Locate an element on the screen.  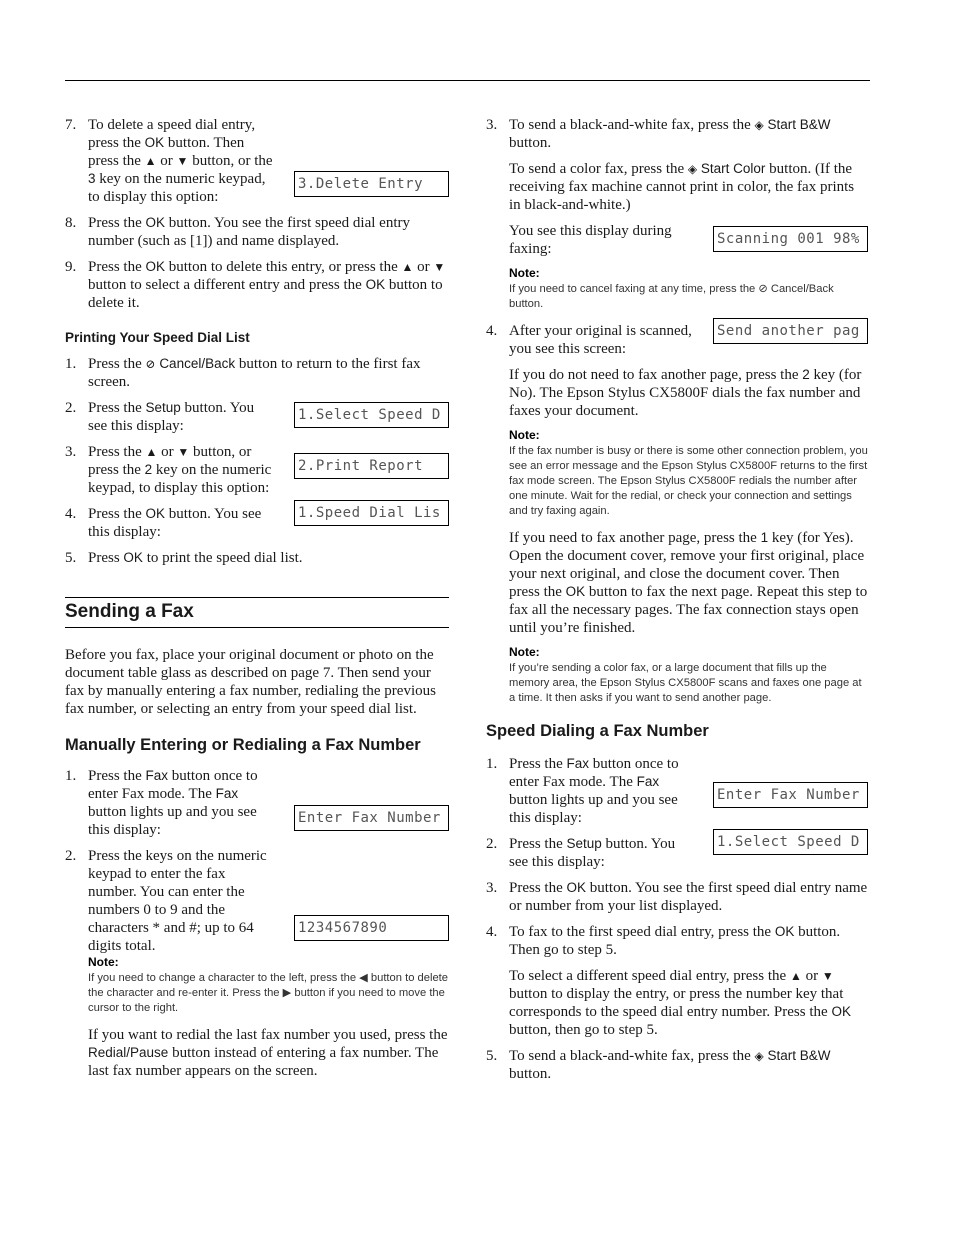
section-title-sending-a-fax: Sending a Fax is located at coordinates (257, 612).